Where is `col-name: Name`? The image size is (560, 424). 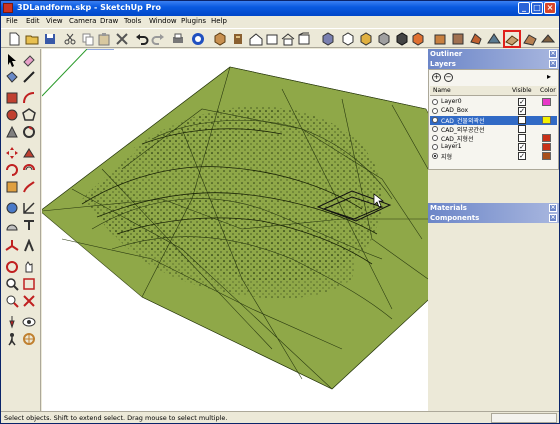 col-name: Name is located at coordinates (442, 90).